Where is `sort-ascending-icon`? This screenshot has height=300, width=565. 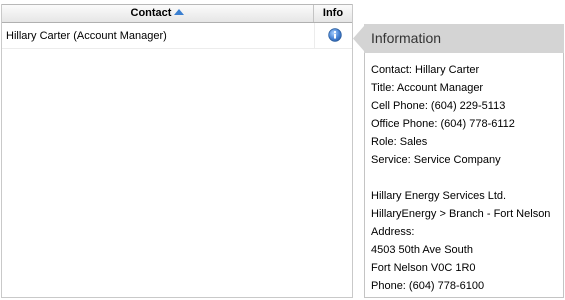
sort-ascending-icon is located at coordinates (179, 12).